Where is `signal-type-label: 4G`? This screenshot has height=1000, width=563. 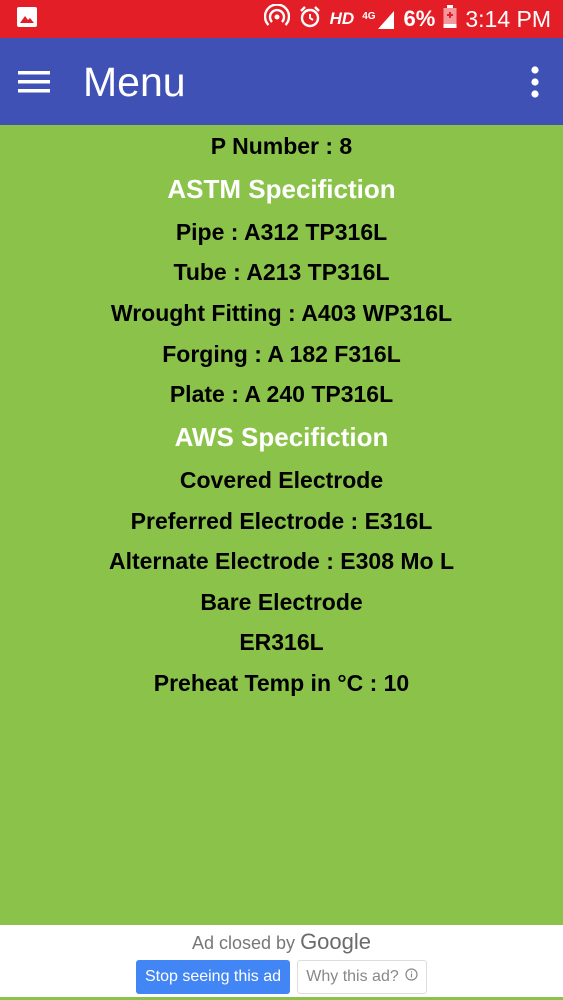 signal-type-label: 4G is located at coordinates (369, 16).